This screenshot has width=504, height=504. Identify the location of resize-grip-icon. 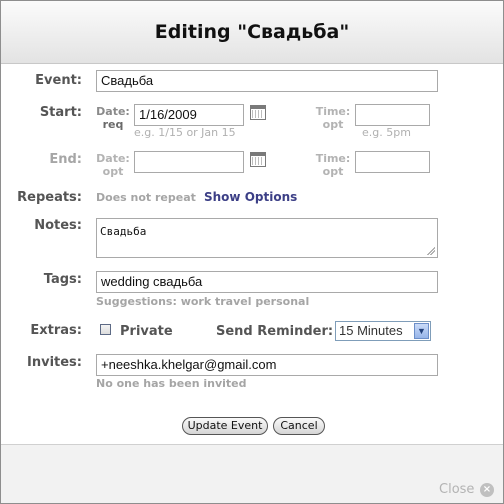
(430, 250).